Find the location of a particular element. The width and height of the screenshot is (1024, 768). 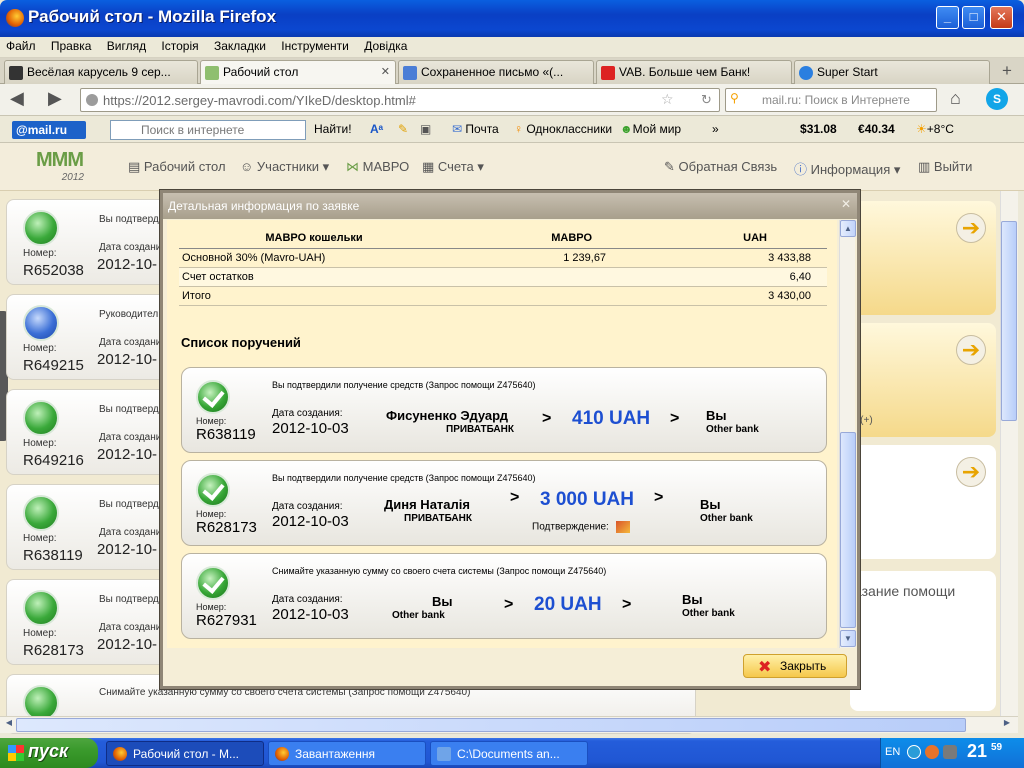

menu-view: Вигляд is located at coordinates (126, 45).